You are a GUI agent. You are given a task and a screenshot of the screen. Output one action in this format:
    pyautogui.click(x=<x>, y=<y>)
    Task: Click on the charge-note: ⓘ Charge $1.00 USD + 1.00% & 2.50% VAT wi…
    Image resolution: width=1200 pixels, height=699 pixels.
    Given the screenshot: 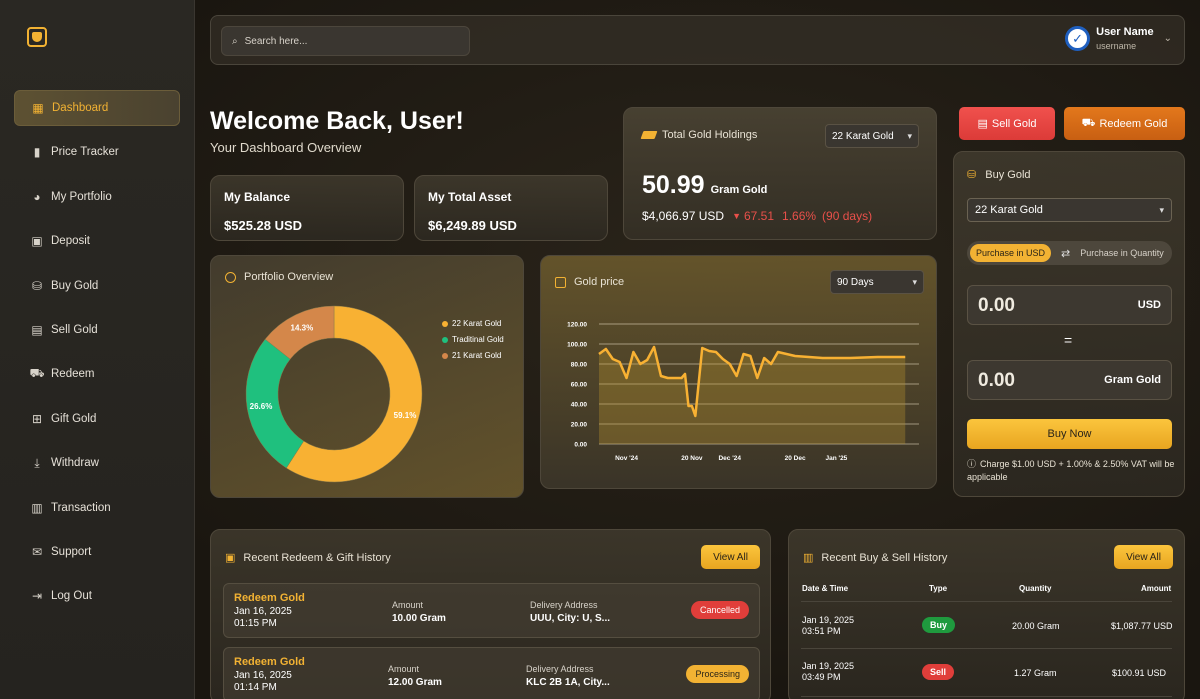 What is the action you would take?
    pyautogui.click(x=1072, y=471)
    